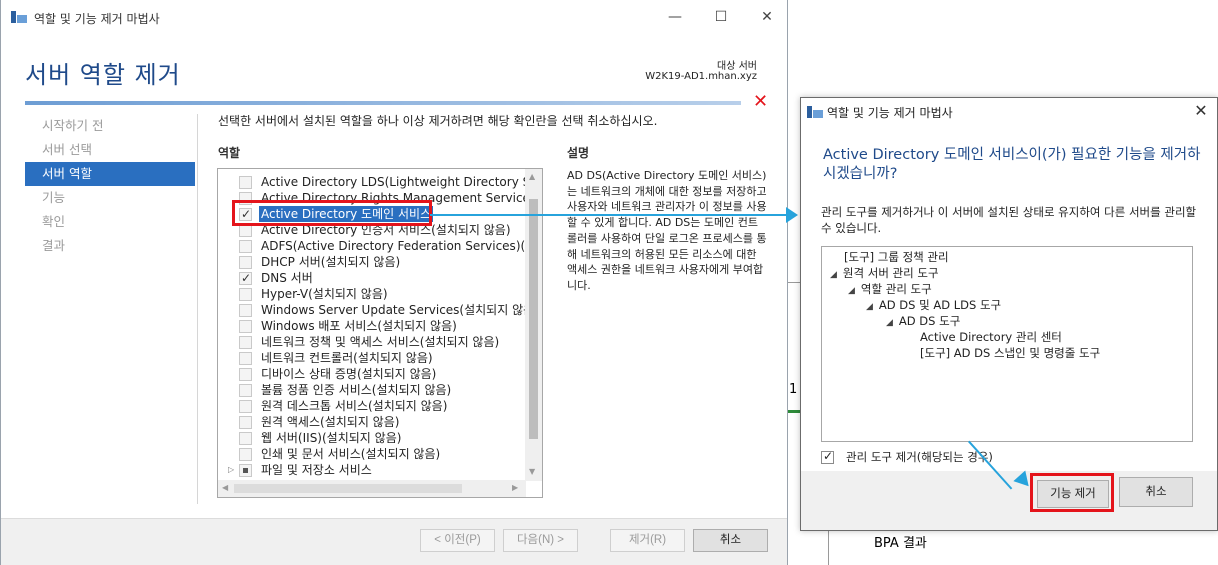 The image size is (1218, 565). I want to click on role-row: 디바이스 상태 증명(설치되지 않음), so click(372, 374).